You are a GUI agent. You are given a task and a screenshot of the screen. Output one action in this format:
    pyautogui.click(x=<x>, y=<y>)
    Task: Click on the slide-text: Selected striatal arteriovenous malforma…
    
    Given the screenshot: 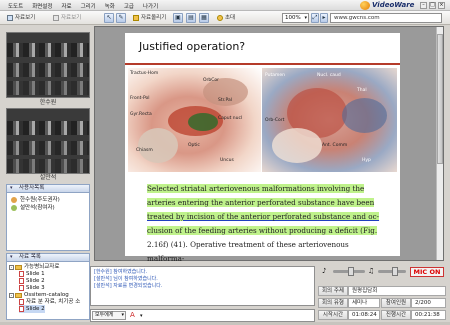 What is the action you would take?
    pyautogui.click(x=267, y=222)
    